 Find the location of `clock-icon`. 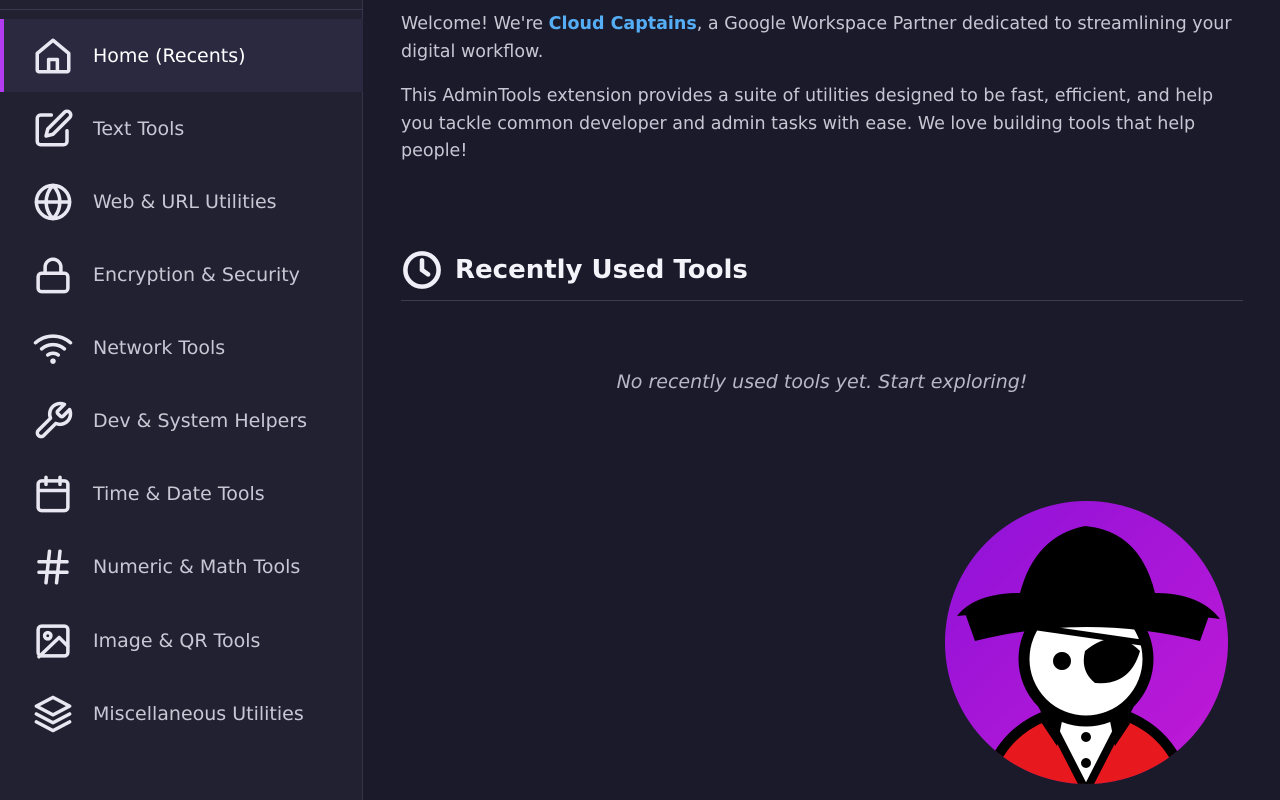

clock-icon is located at coordinates (422, 270).